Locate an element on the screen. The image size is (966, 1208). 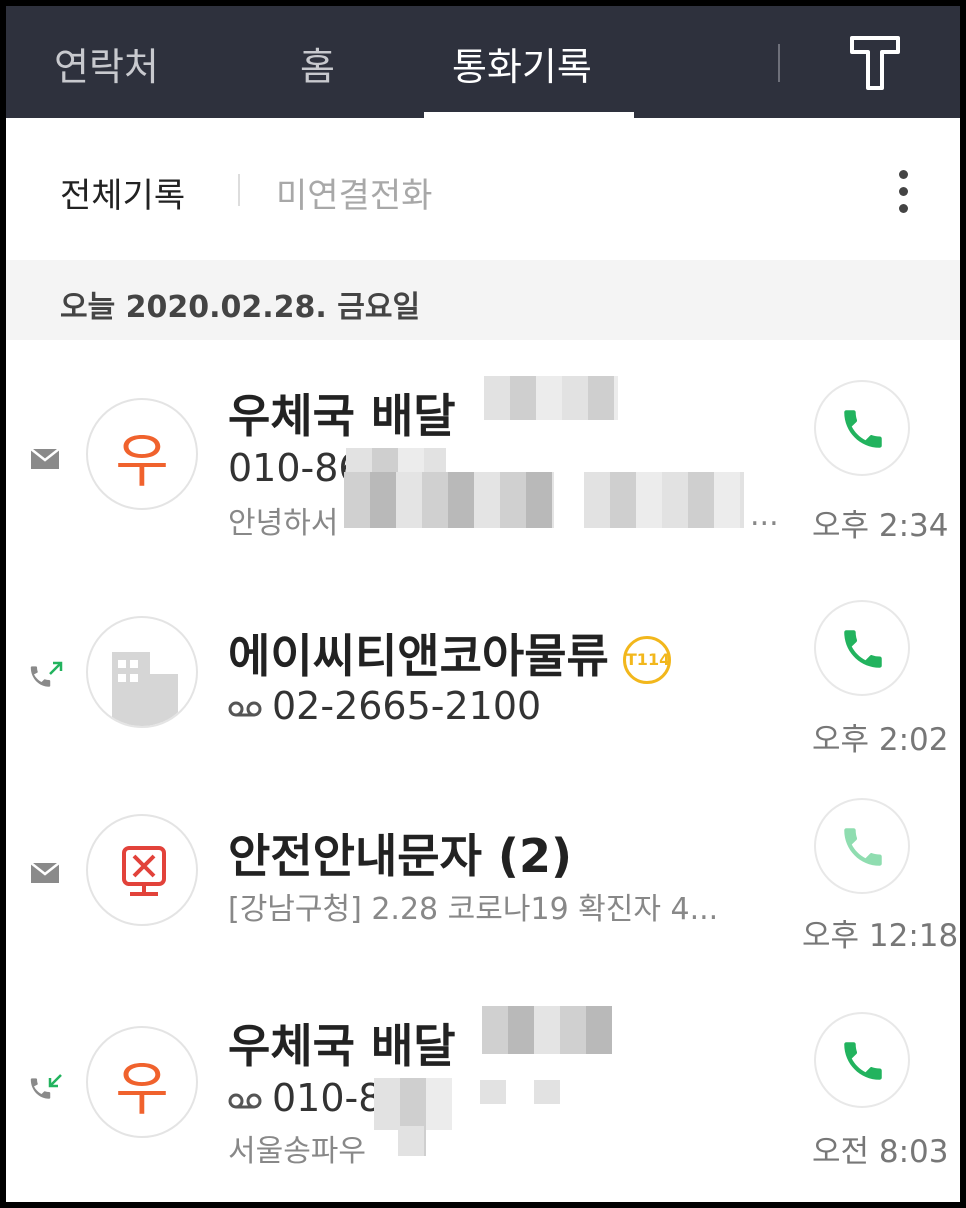
phone-number-text: 02-2665-2100 is located at coordinates (407, 706).